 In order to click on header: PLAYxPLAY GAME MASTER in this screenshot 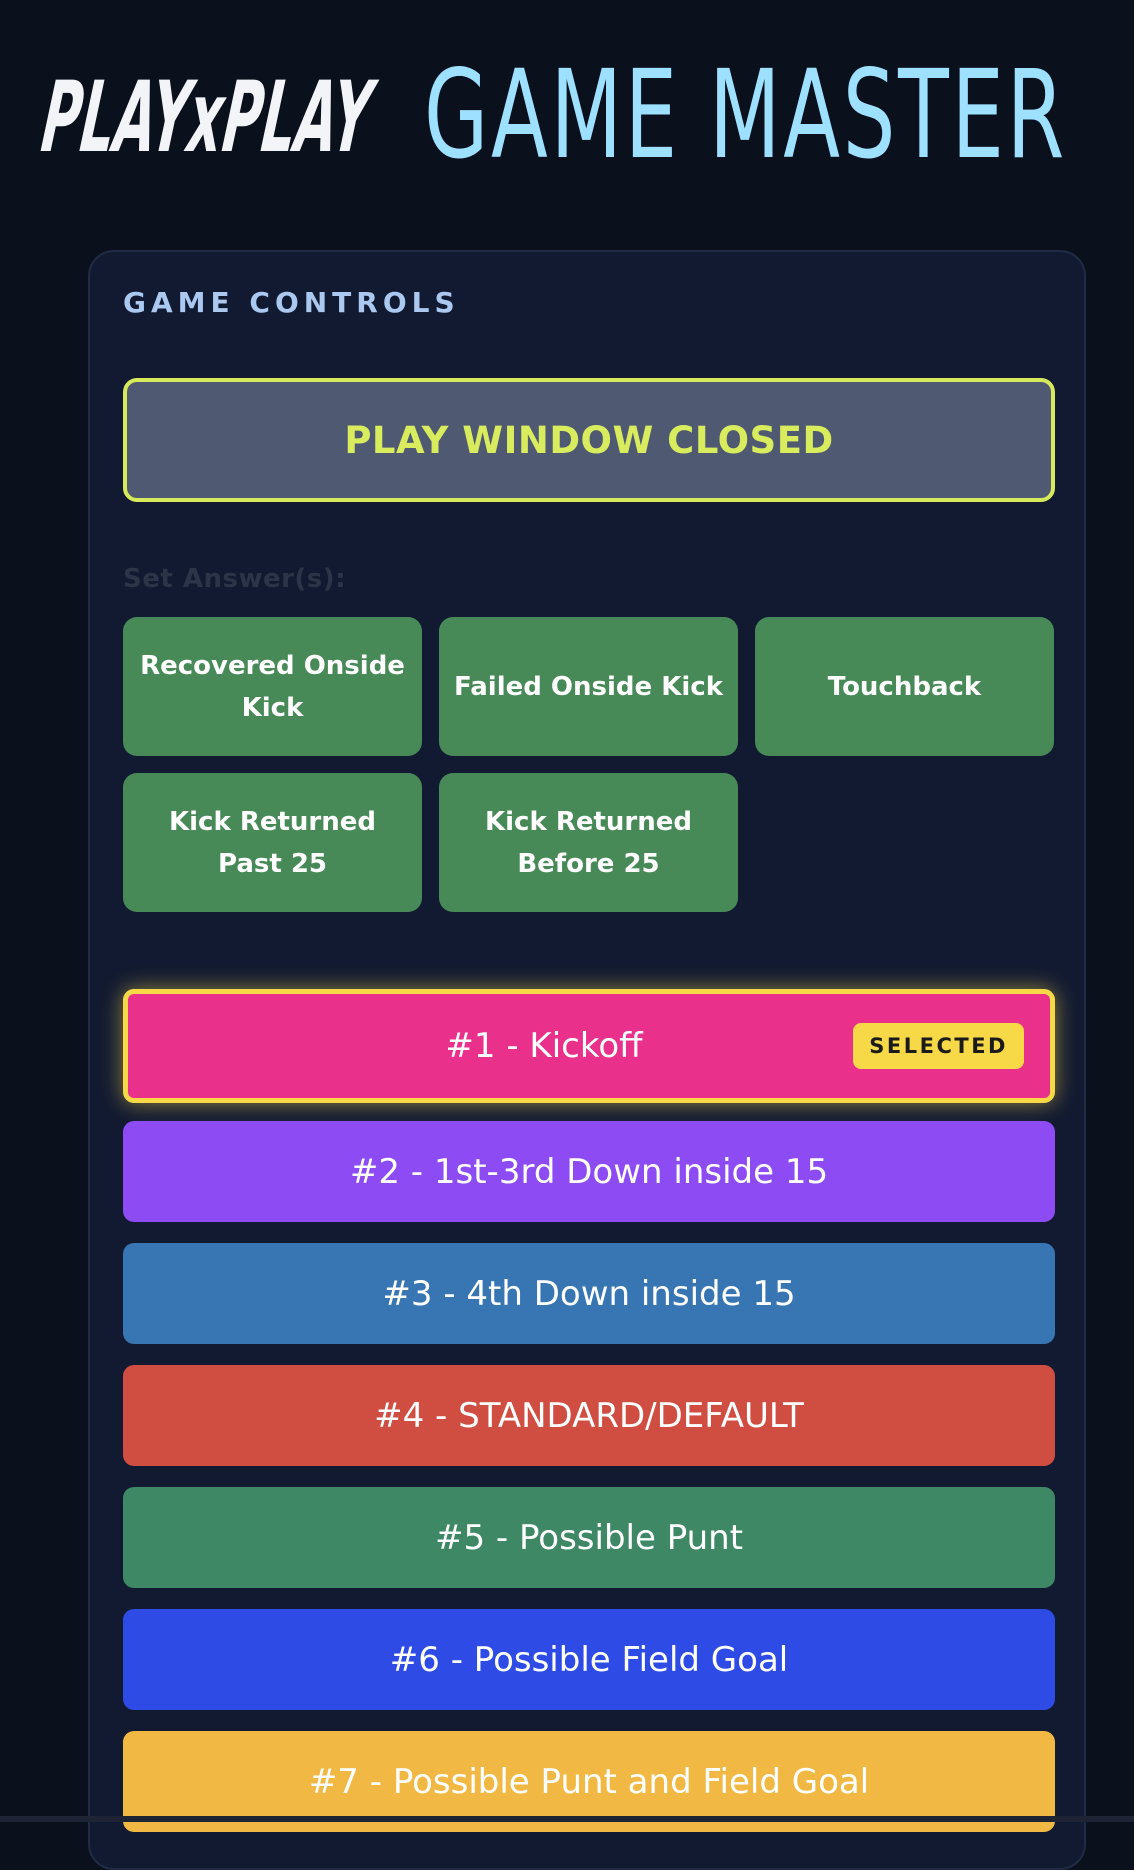, I will do `click(585, 115)`.